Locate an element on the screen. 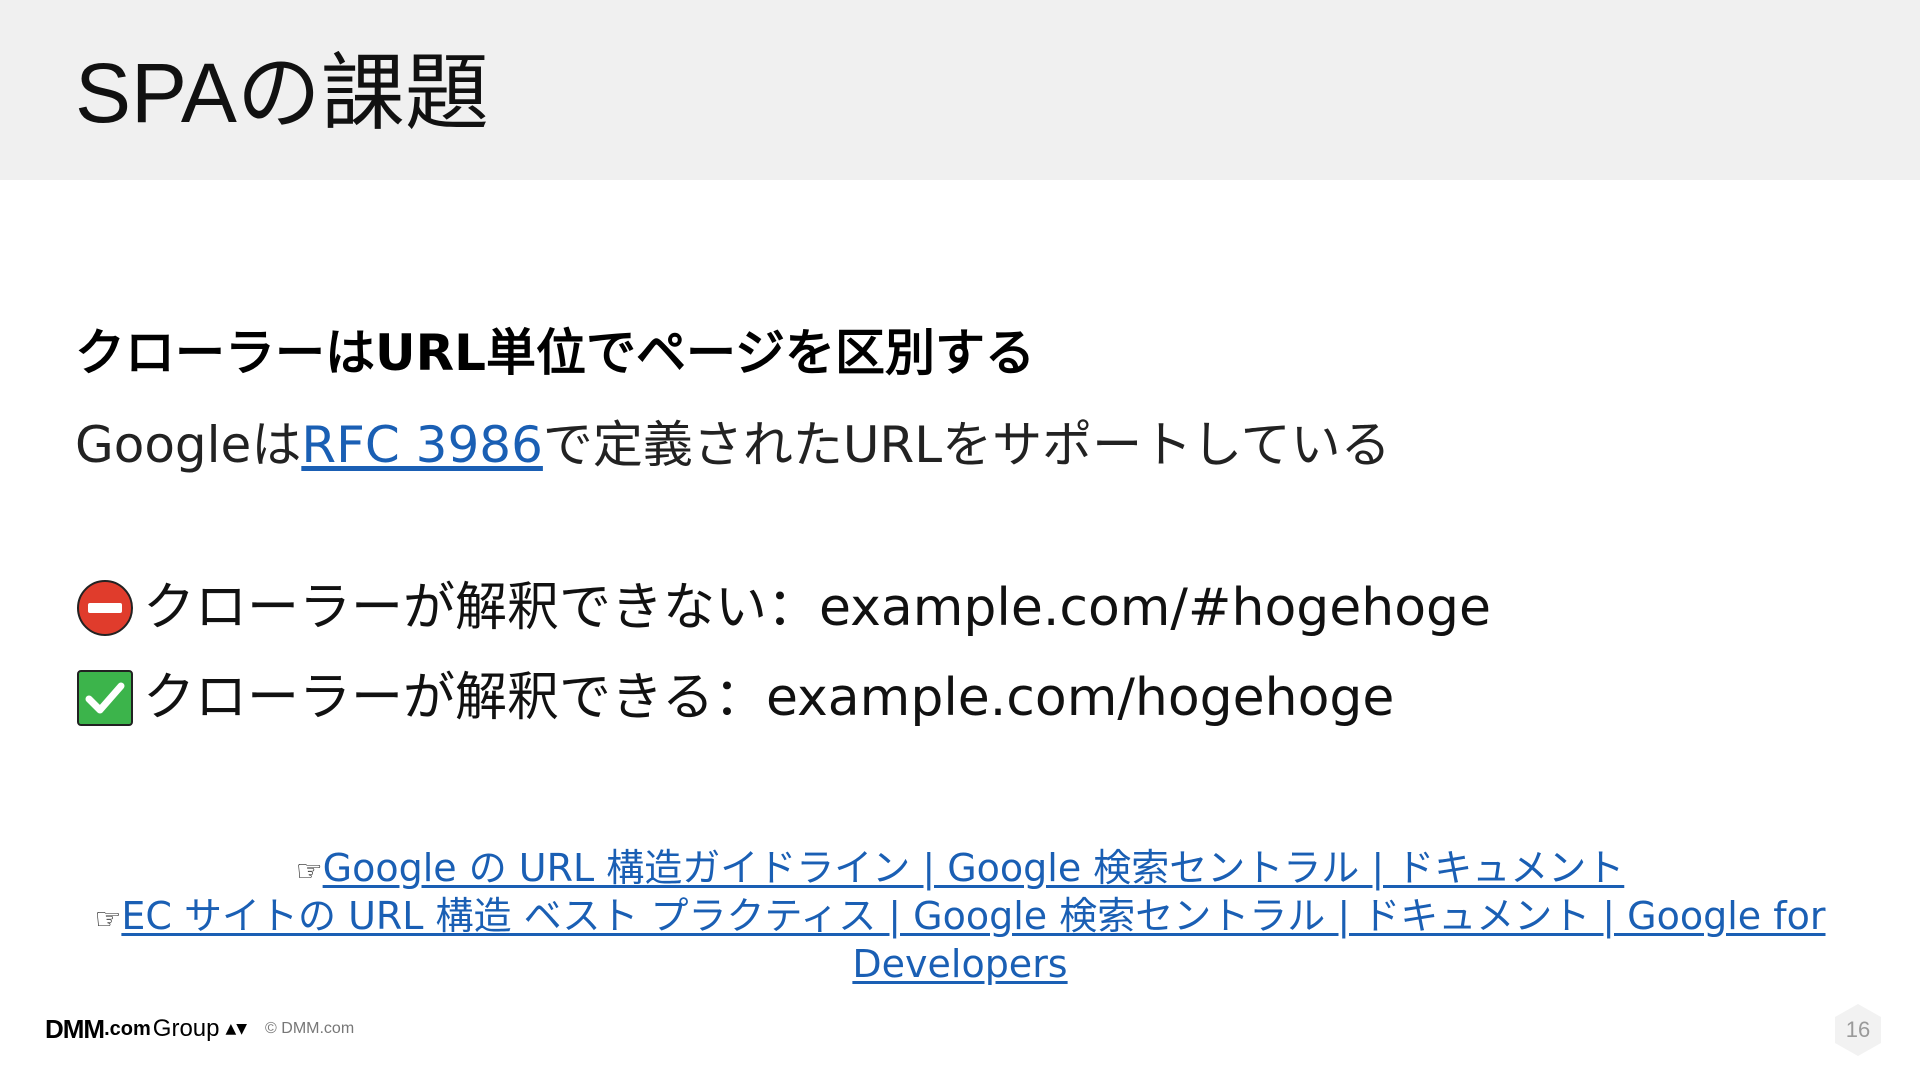 This screenshot has width=1920, height=1080. dmm-logo-group: Group is located at coordinates (186, 1028).